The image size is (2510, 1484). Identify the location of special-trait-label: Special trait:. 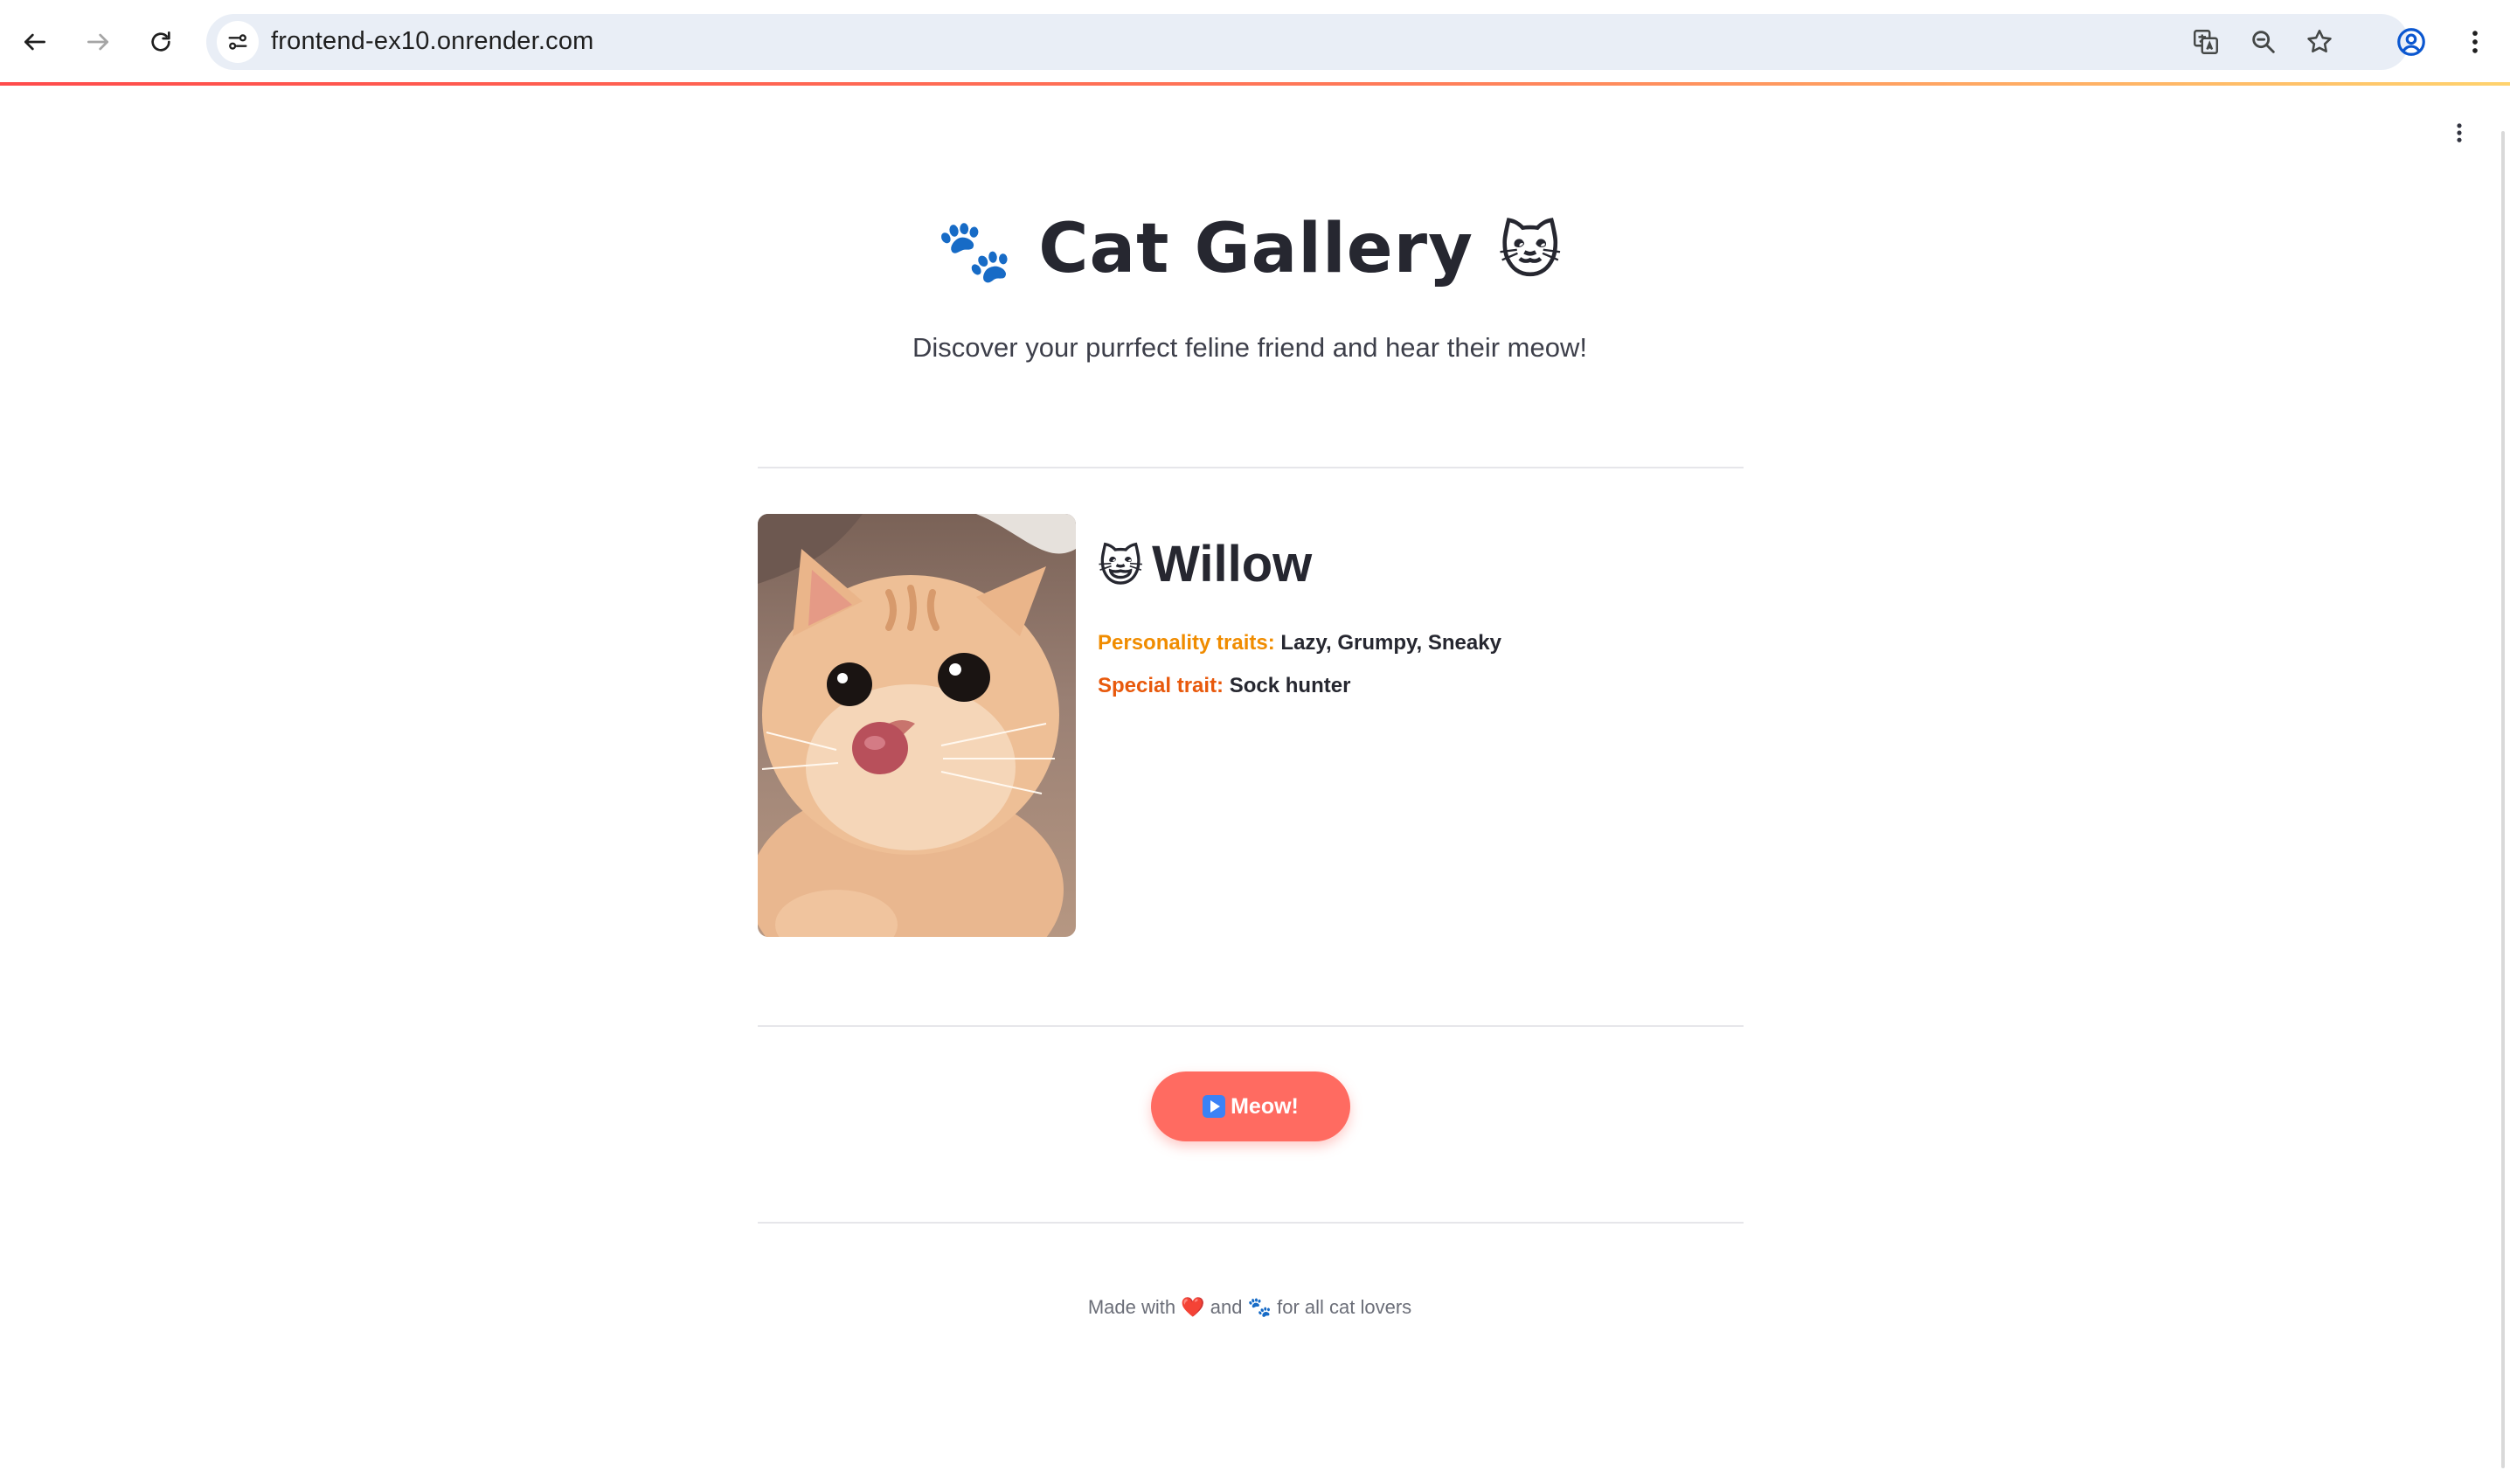
(1161, 685).